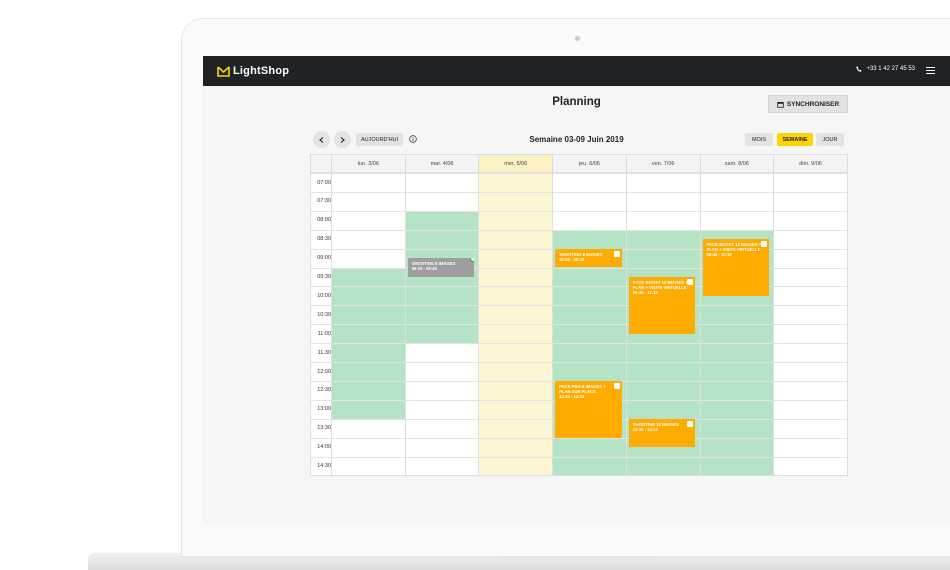  What do you see at coordinates (810, 163) in the screenshot?
I see `day-header: dim. 9/06` at bounding box center [810, 163].